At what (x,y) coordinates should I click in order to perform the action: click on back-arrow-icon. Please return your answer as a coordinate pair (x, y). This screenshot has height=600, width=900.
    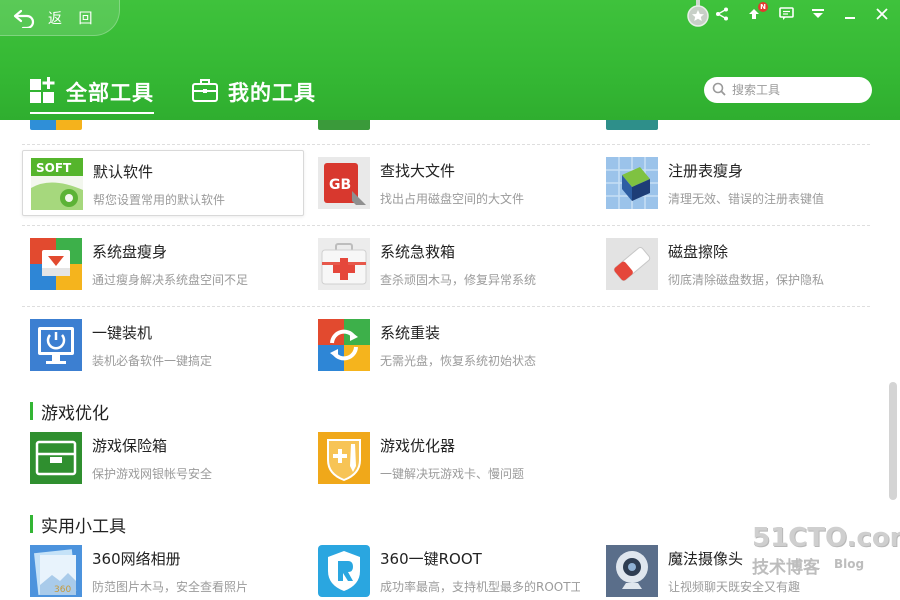
    Looking at the image, I should click on (24, 18).